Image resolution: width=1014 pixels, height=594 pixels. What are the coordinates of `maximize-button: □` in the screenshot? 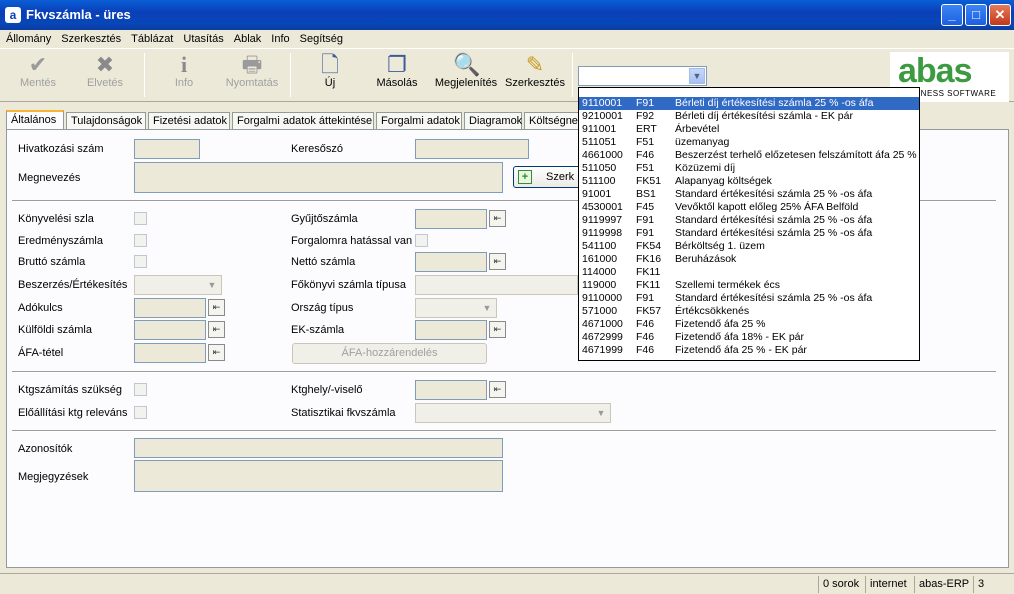 It's located at (976, 15).